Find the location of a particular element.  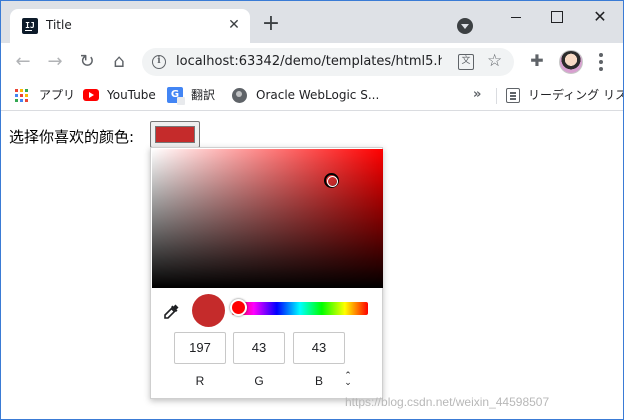

forward-button: → is located at coordinates (55, 62).